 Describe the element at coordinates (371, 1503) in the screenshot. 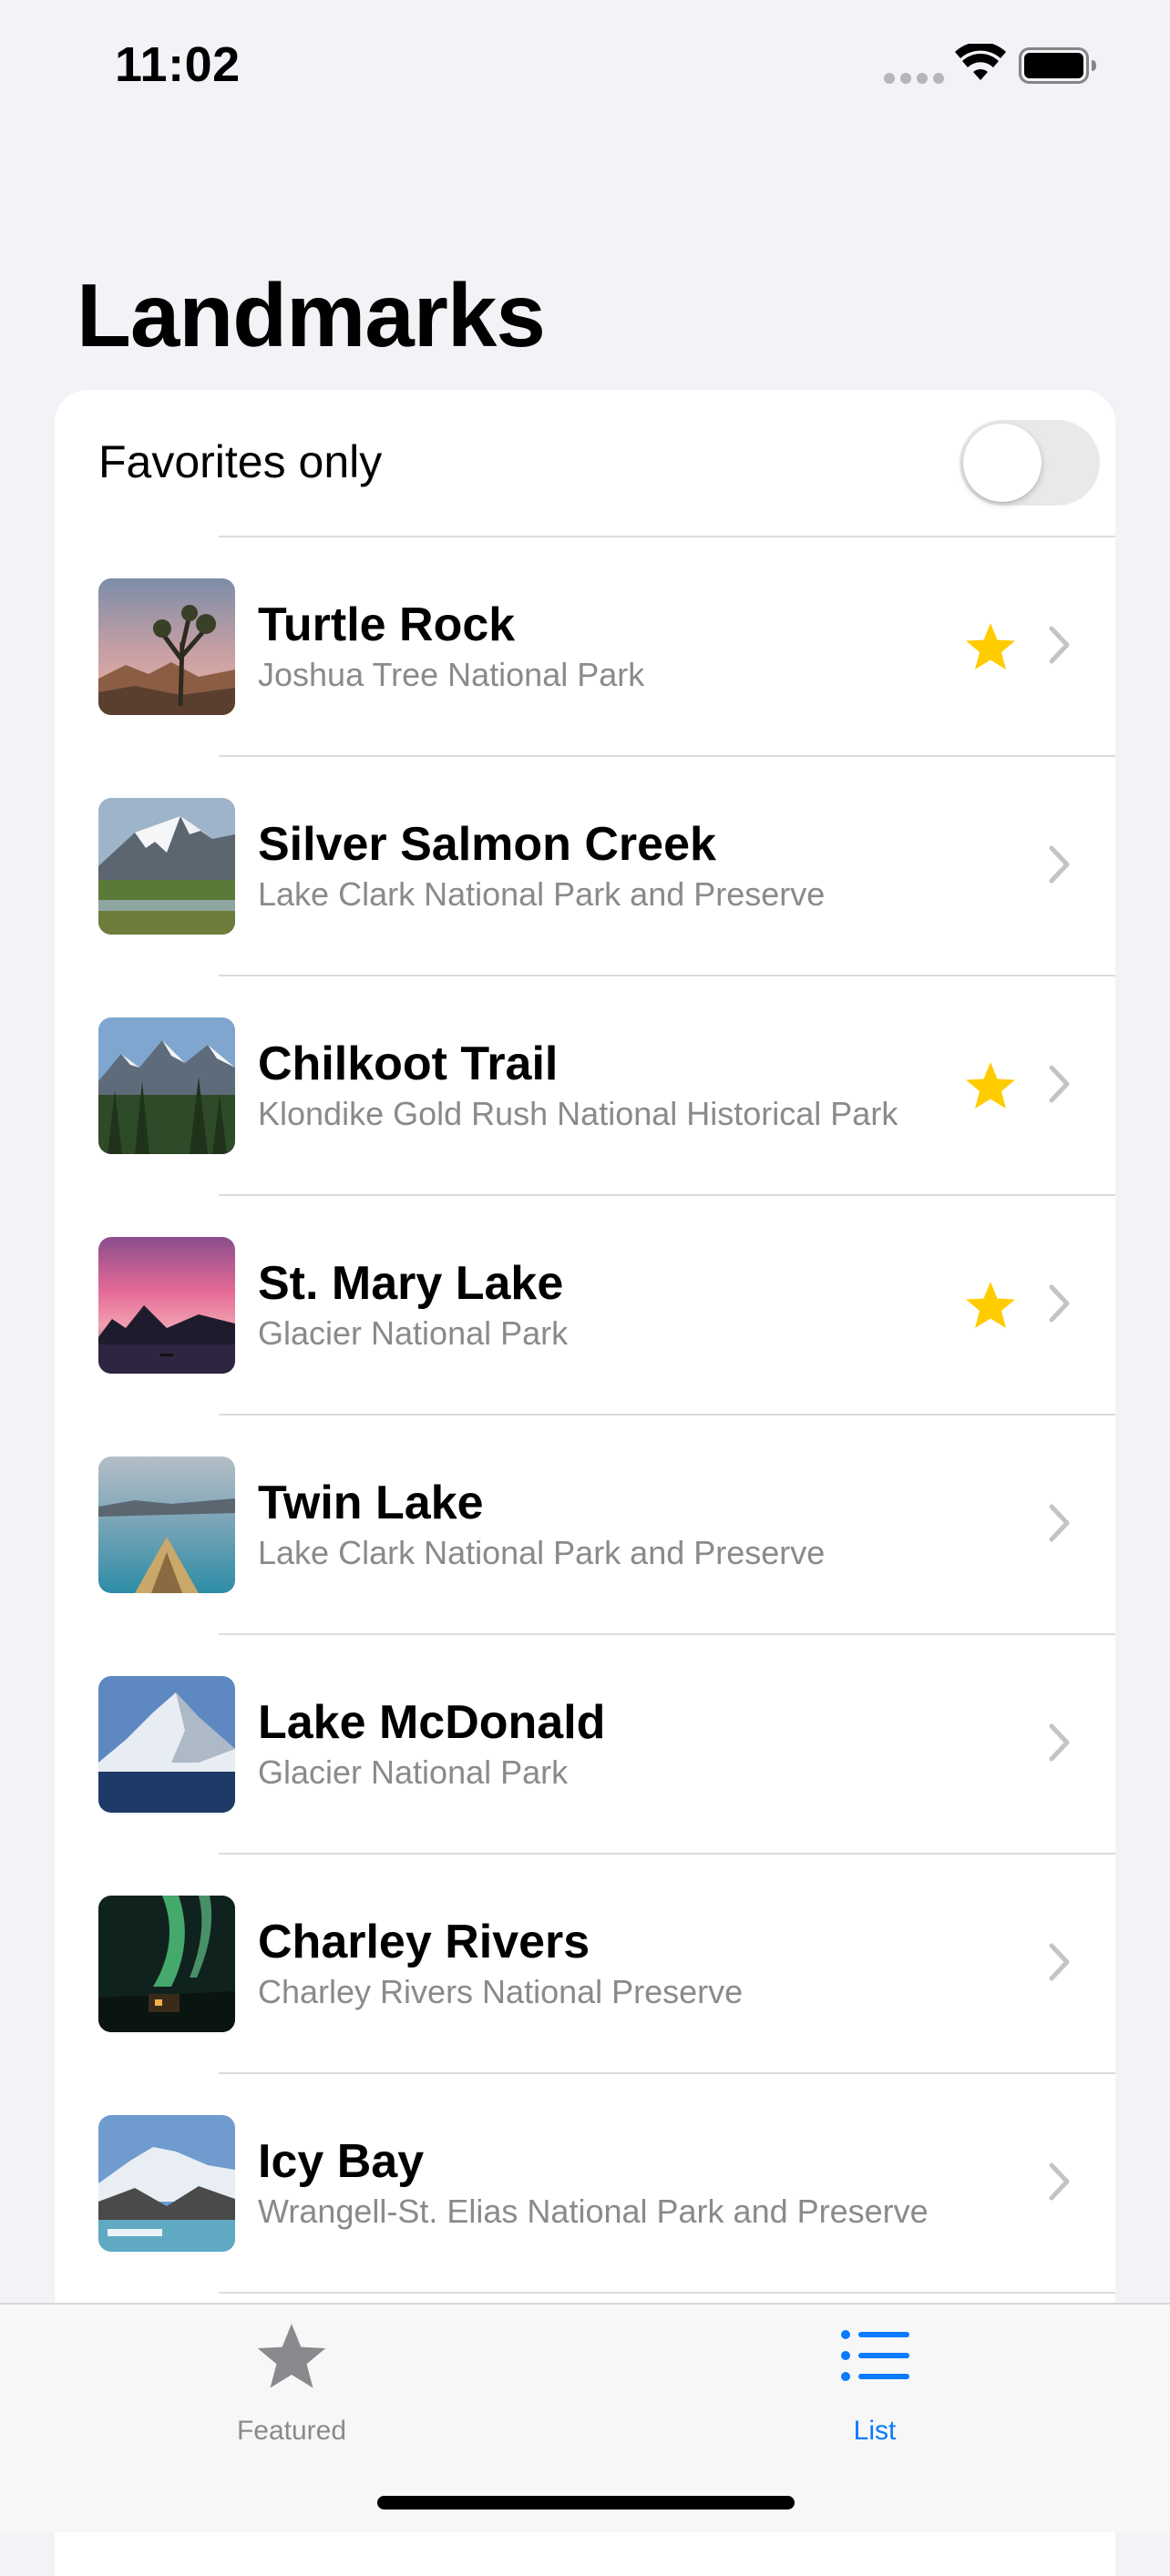

I see `landmark-name: Twin Lake` at that location.